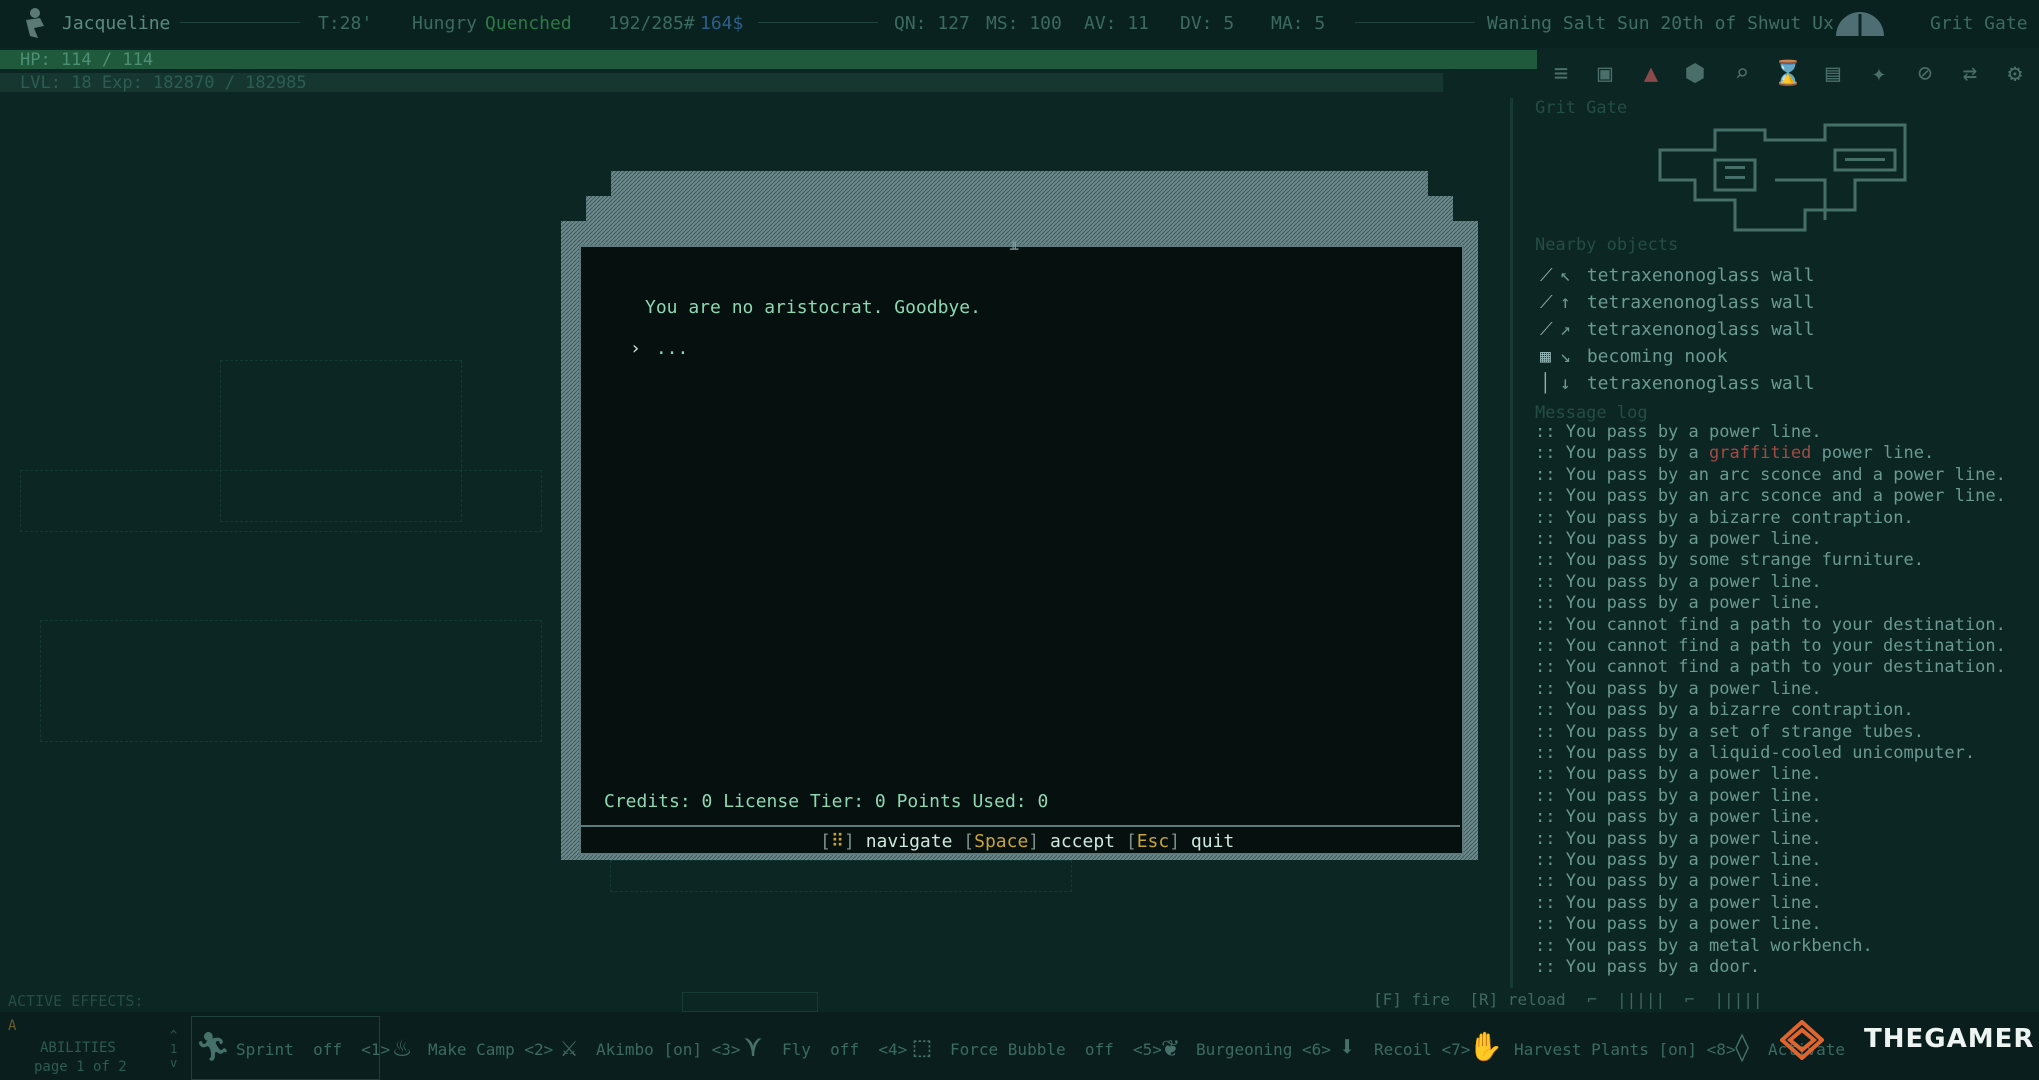 This screenshot has height=1080, width=2039. Describe the element at coordinates (2015, 73) in the screenshot. I see `options-icon: ⚙` at that location.